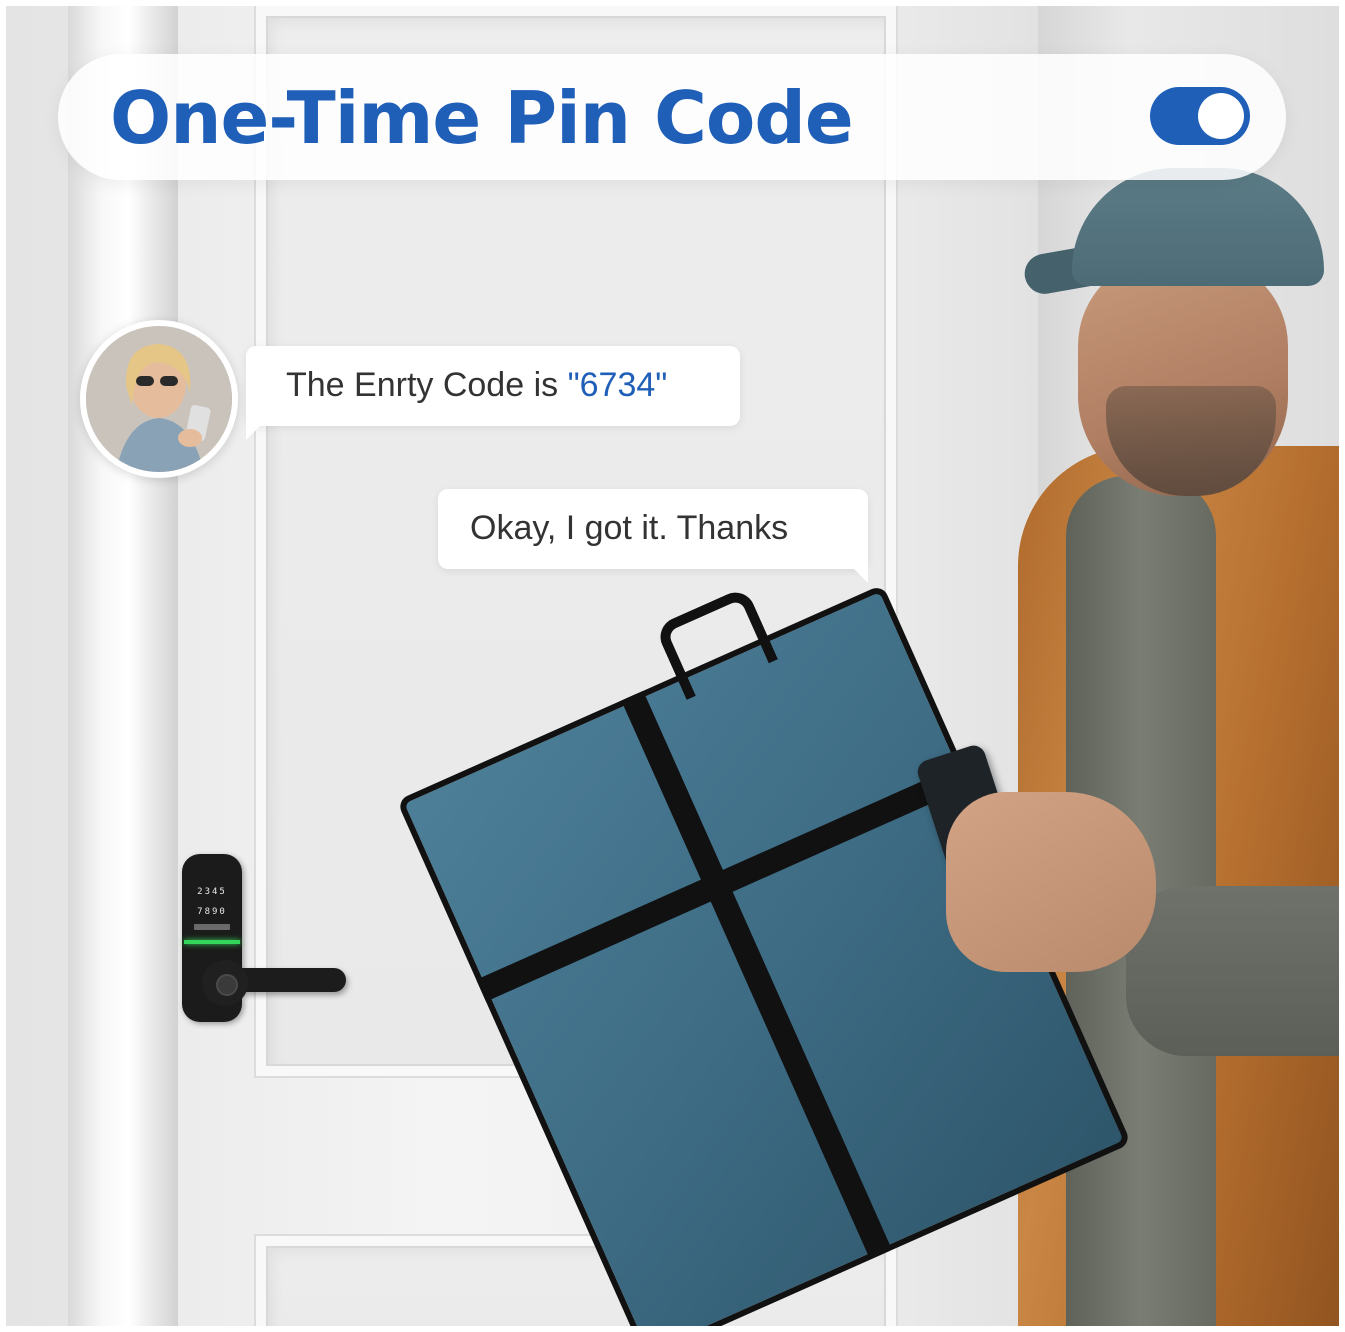 This screenshot has height=1332, width=1345. What do you see at coordinates (629, 528) in the screenshot?
I see `message-text: Okay, I got it. Thanks` at bounding box center [629, 528].